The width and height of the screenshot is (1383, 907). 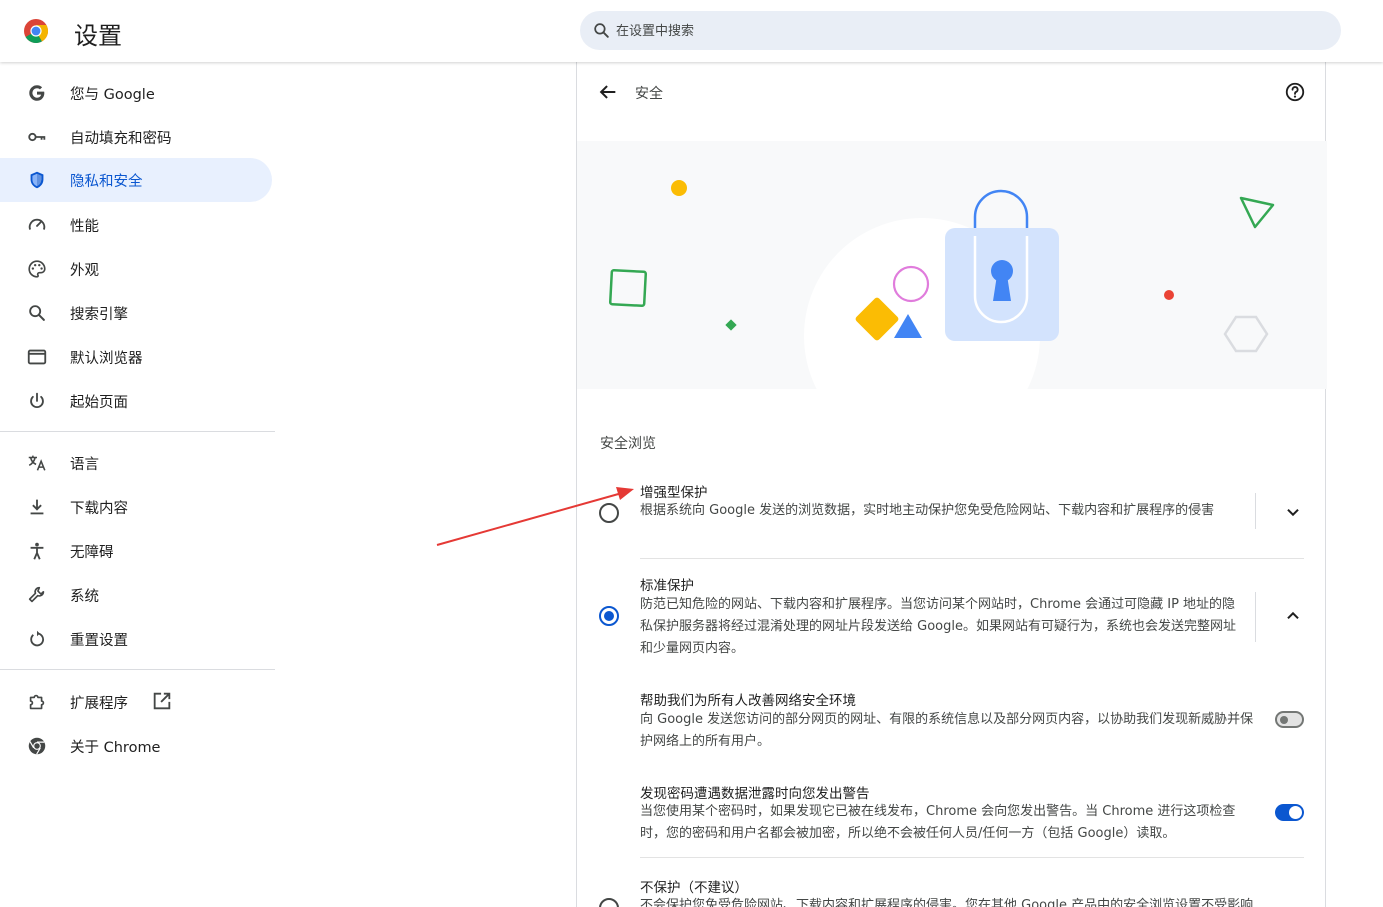 What do you see at coordinates (106, 359) in the screenshot?
I see `sidebar-item-label: 默认浏览器` at bounding box center [106, 359].